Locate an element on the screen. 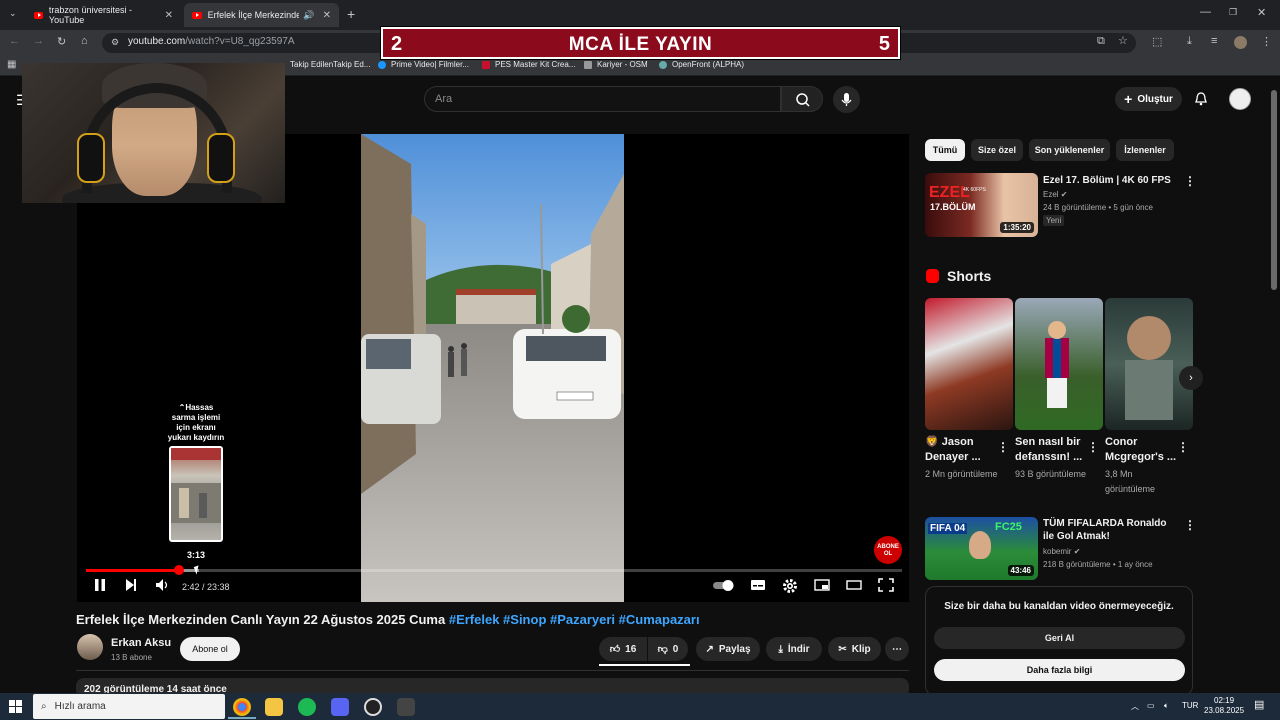 The height and width of the screenshot is (720, 1280). download-icon: ⤓ is located at coordinates (1189, 41).